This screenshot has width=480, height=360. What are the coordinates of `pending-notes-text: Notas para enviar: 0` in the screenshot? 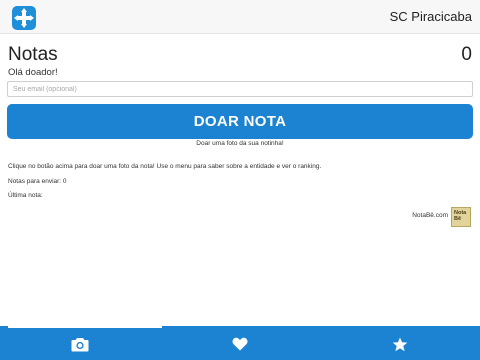 It's located at (37, 181).